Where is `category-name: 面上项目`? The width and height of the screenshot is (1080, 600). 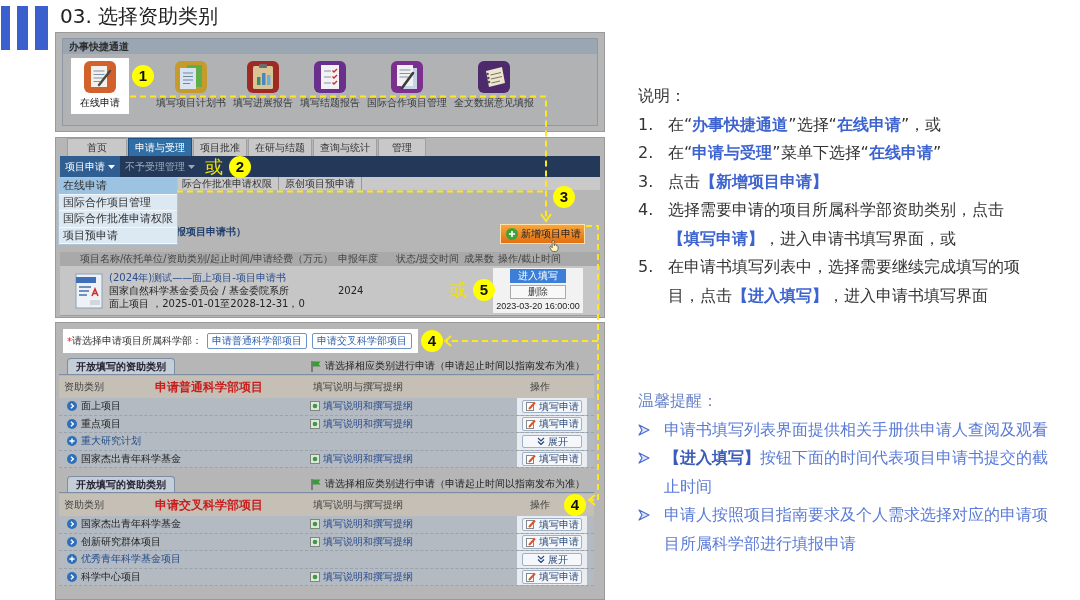
category-name: 面上项目 is located at coordinates (101, 406).